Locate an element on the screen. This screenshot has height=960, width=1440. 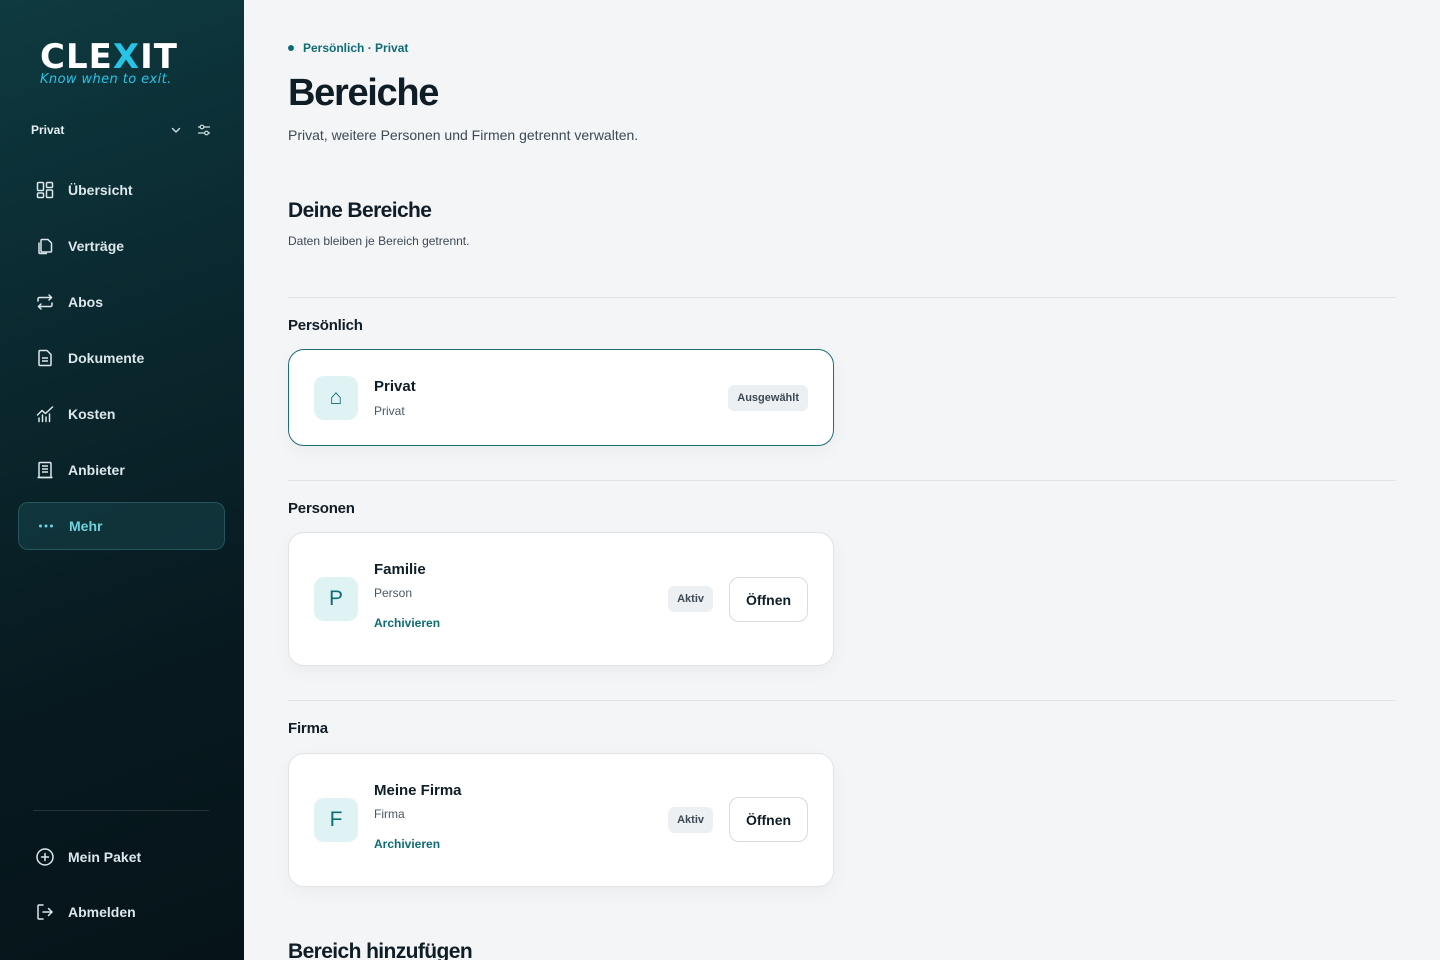
sidebar-item-kosten: Kosten is located at coordinates (121, 414).